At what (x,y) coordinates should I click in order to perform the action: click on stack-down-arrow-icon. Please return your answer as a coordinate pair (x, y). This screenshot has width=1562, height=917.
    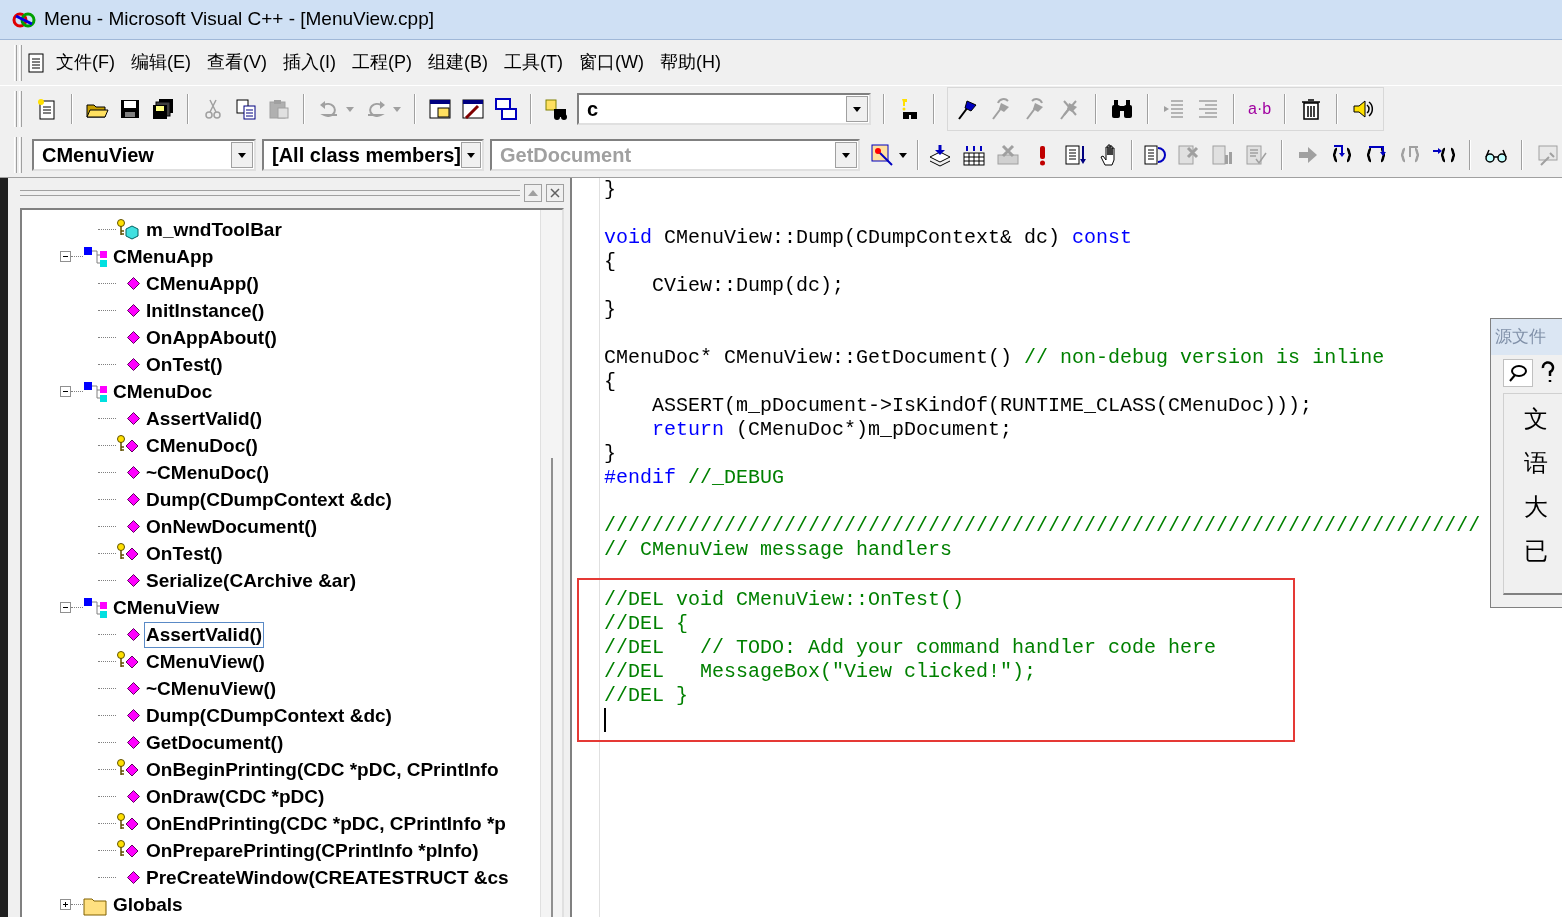
    Looking at the image, I should click on (940, 154).